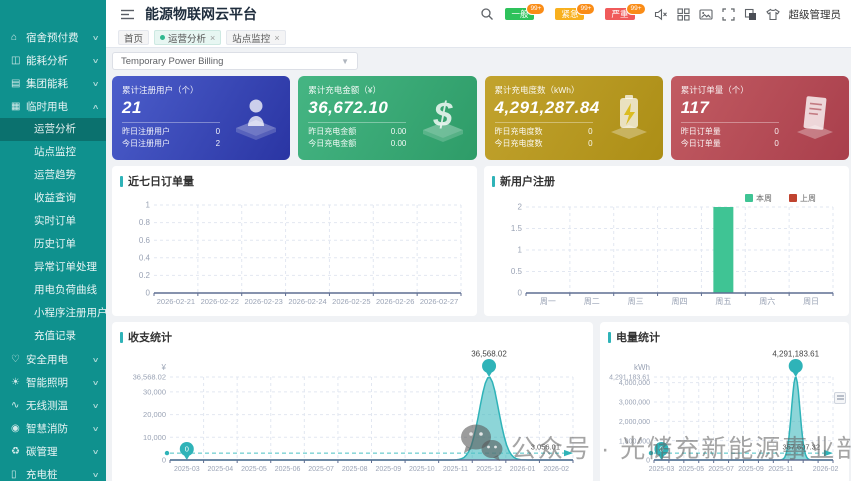 Image resolution: width=851 pixels, height=481 pixels. Describe the element at coordinates (666, 253) in the screenshot. I see `new-users-chart: 0 0.5 1 1.5 2 本周 上周 周一 周二 周三 周四 周五 周六 周日` at that location.